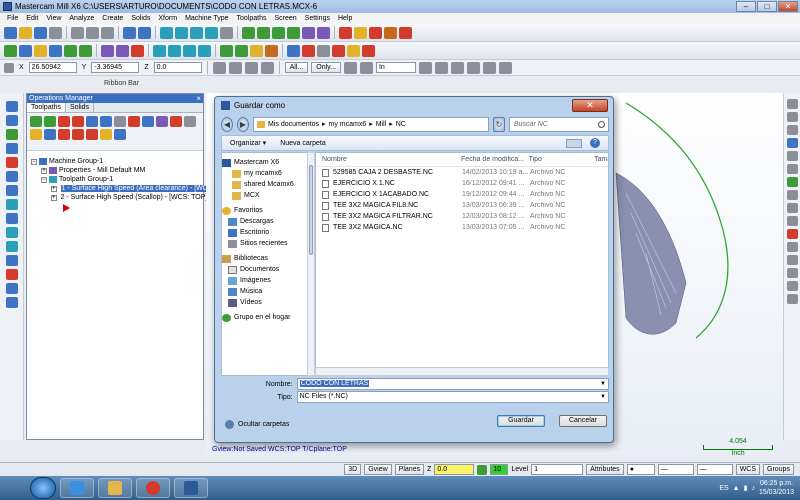 This screenshot has width=800, height=500. What do you see at coordinates (115, 488) in the screenshot?
I see `taskbar-explorer` at bounding box center [115, 488].